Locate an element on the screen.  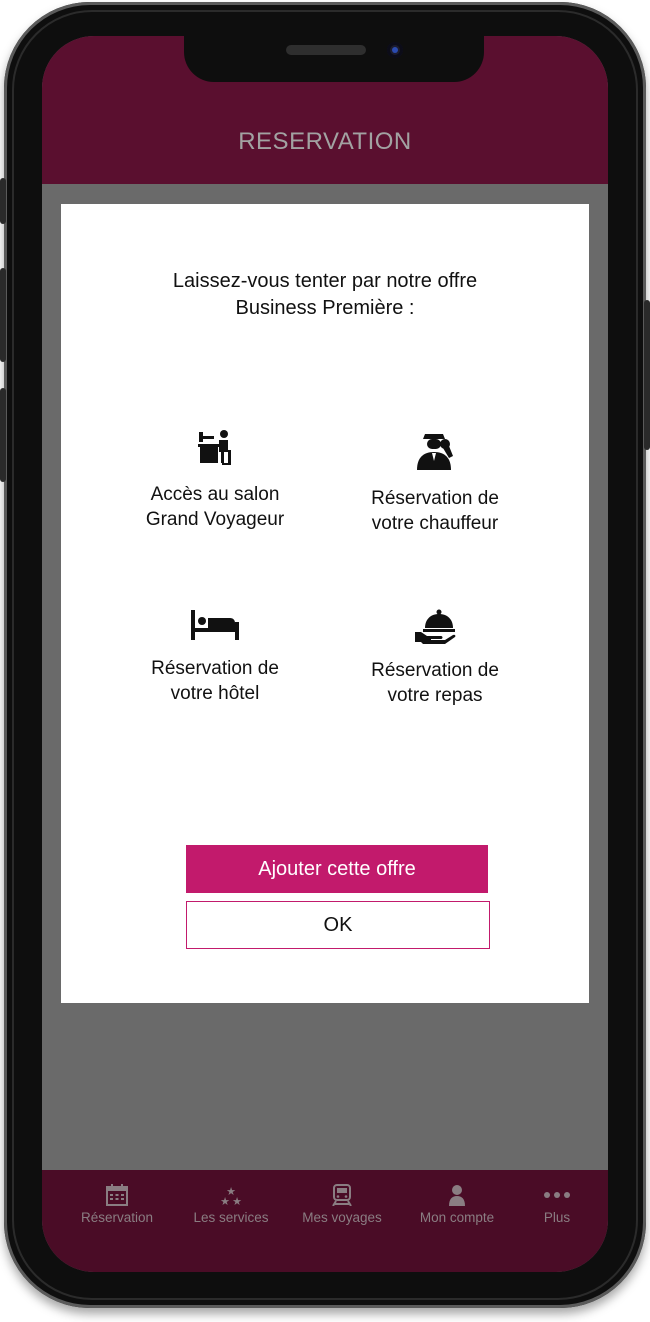
feature-hotel-line2: votre hôtel is located at coordinates (215, 693).